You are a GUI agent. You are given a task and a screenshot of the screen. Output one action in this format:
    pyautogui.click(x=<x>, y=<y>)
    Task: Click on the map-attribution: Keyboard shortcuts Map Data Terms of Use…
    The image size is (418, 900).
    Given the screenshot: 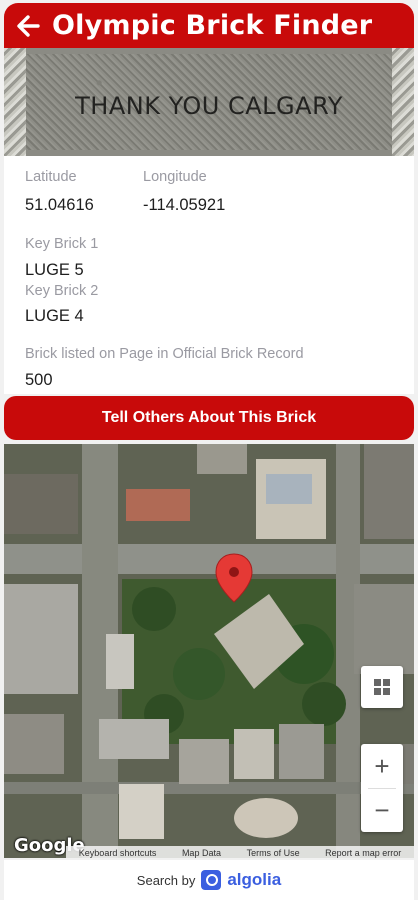 What is the action you would take?
    pyautogui.click(x=240, y=852)
    